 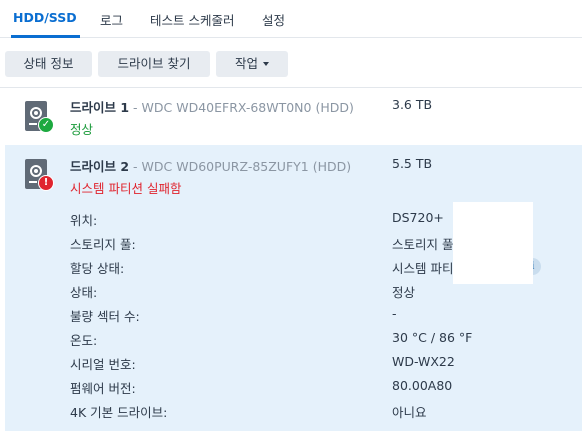 I want to click on detail-label-location: 위치:, so click(x=84, y=220).